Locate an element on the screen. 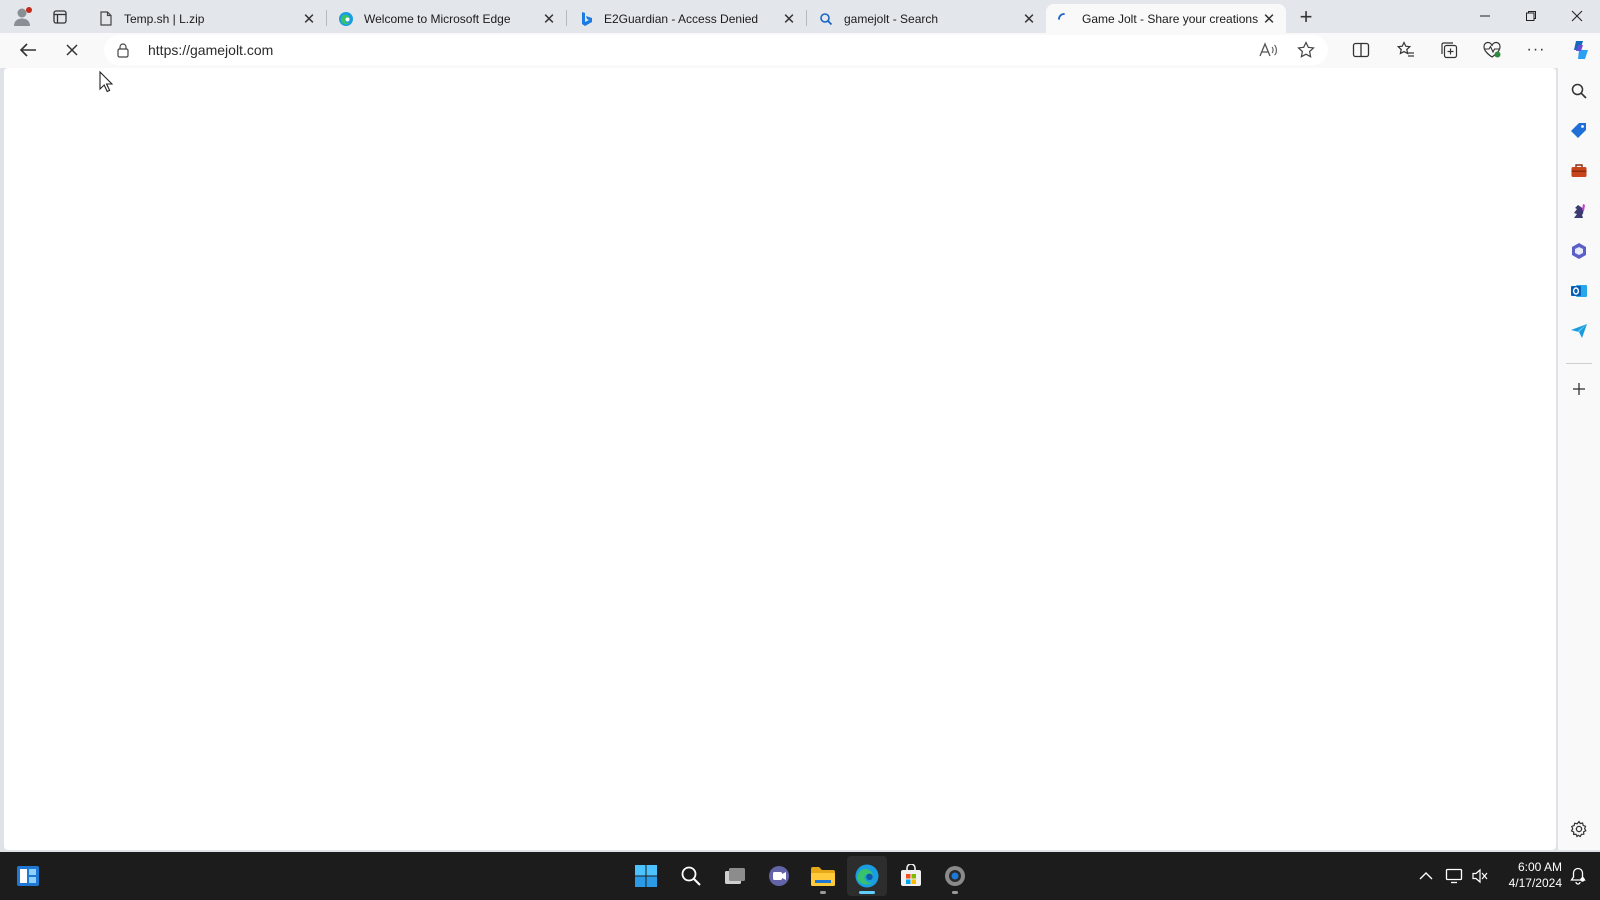  sidebar-shopping-button is located at coordinates (1579, 131).